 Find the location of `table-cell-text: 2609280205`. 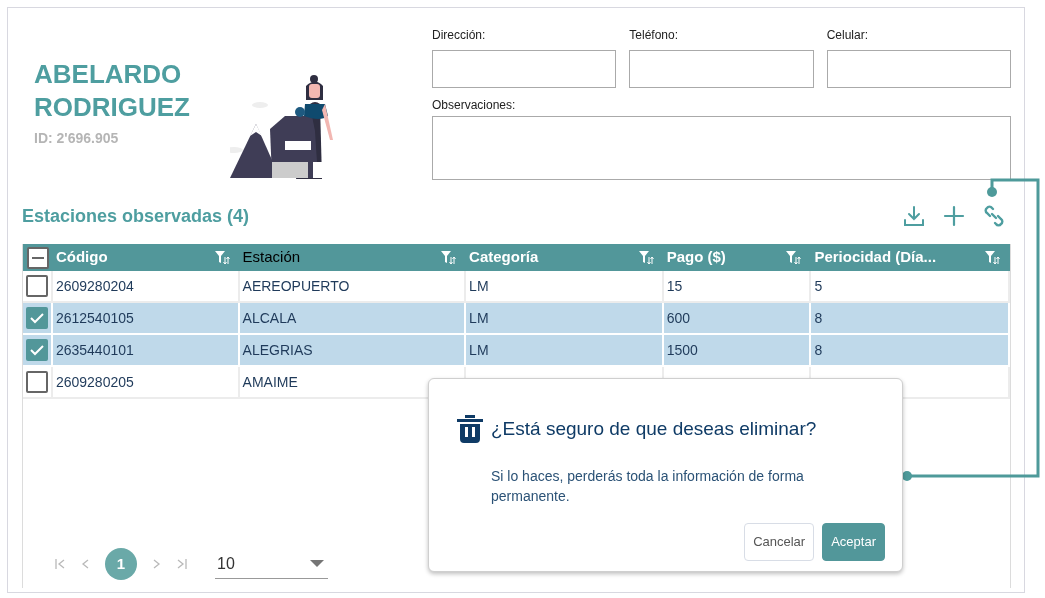

table-cell-text: 2609280205 is located at coordinates (94, 382).